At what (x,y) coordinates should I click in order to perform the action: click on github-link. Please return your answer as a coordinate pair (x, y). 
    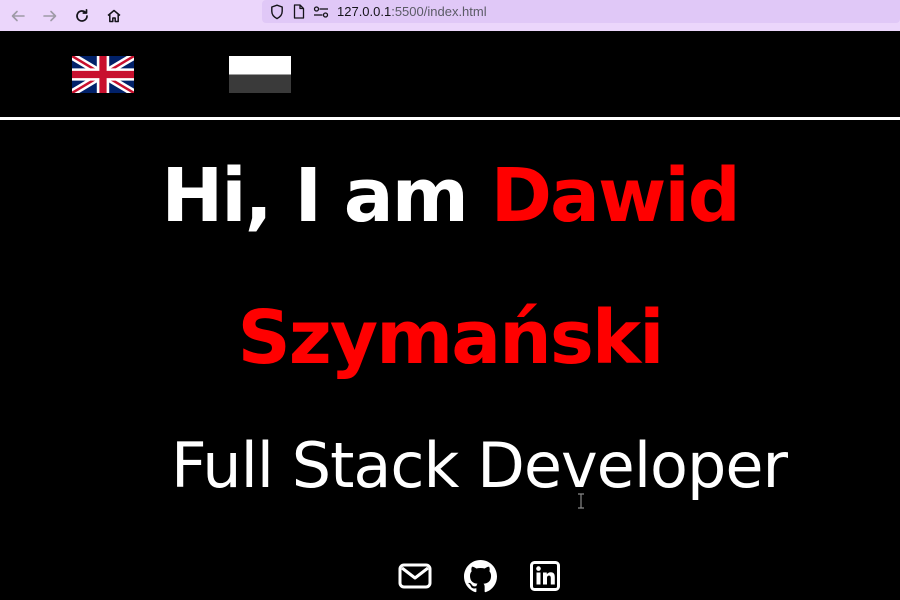
    Looking at the image, I should click on (480, 576).